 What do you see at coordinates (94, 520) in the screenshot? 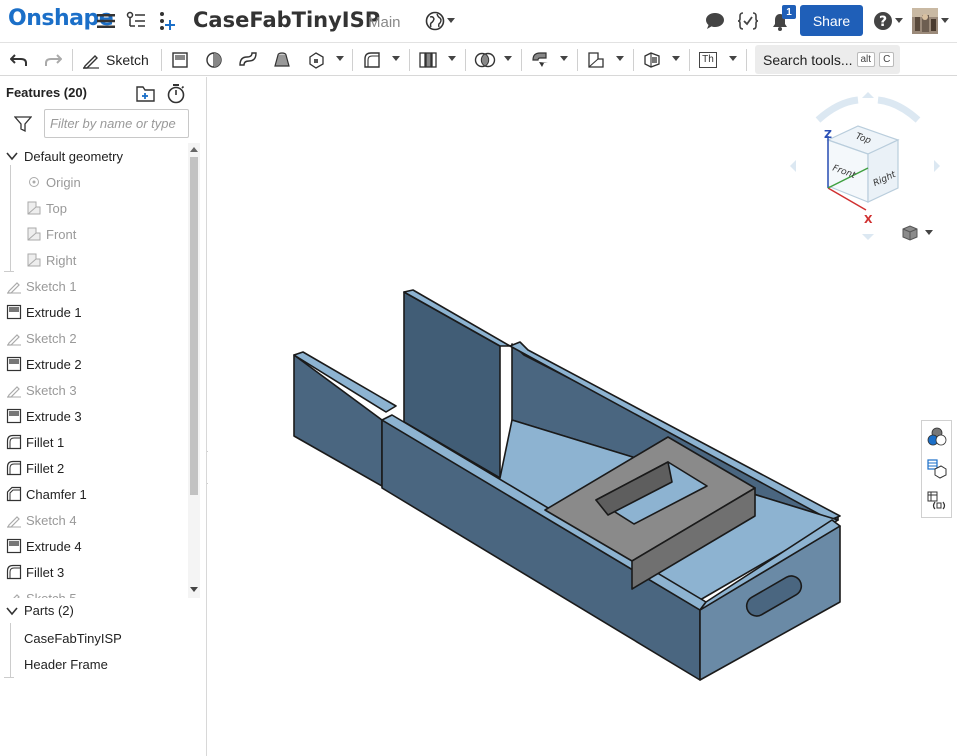
I see `feature-item-sketch-4: Sketch 4` at bounding box center [94, 520].